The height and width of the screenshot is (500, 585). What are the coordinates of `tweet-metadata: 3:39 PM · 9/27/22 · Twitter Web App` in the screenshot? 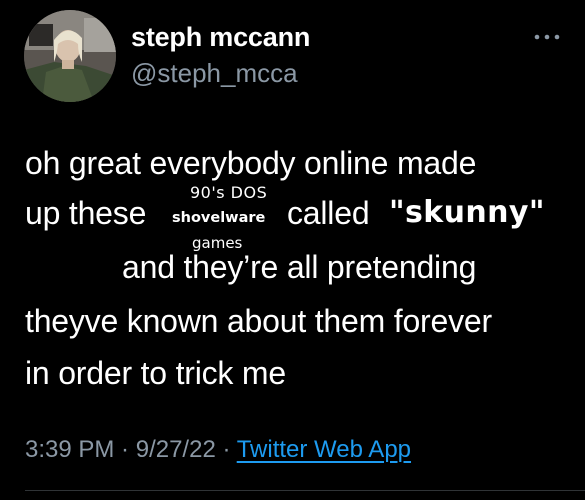 It's located at (218, 450).